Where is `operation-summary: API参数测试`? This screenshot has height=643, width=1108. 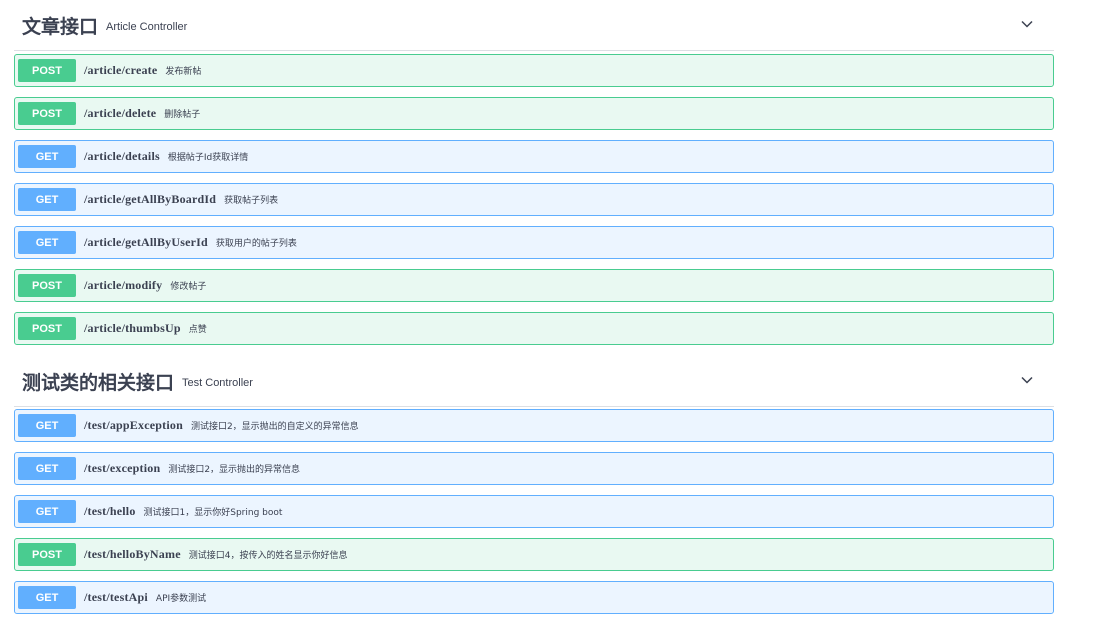 operation-summary: API参数测试 is located at coordinates (181, 599).